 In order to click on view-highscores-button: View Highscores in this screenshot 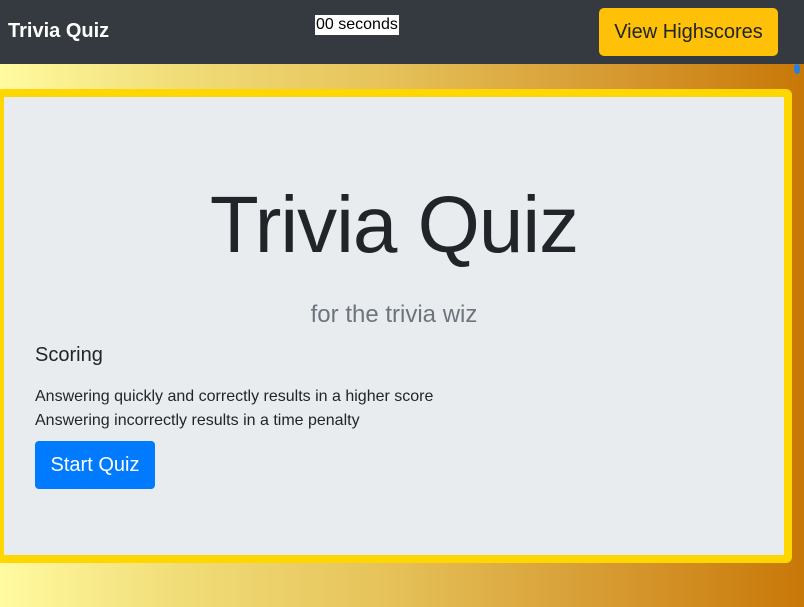, I will do `click(688, 32)`.